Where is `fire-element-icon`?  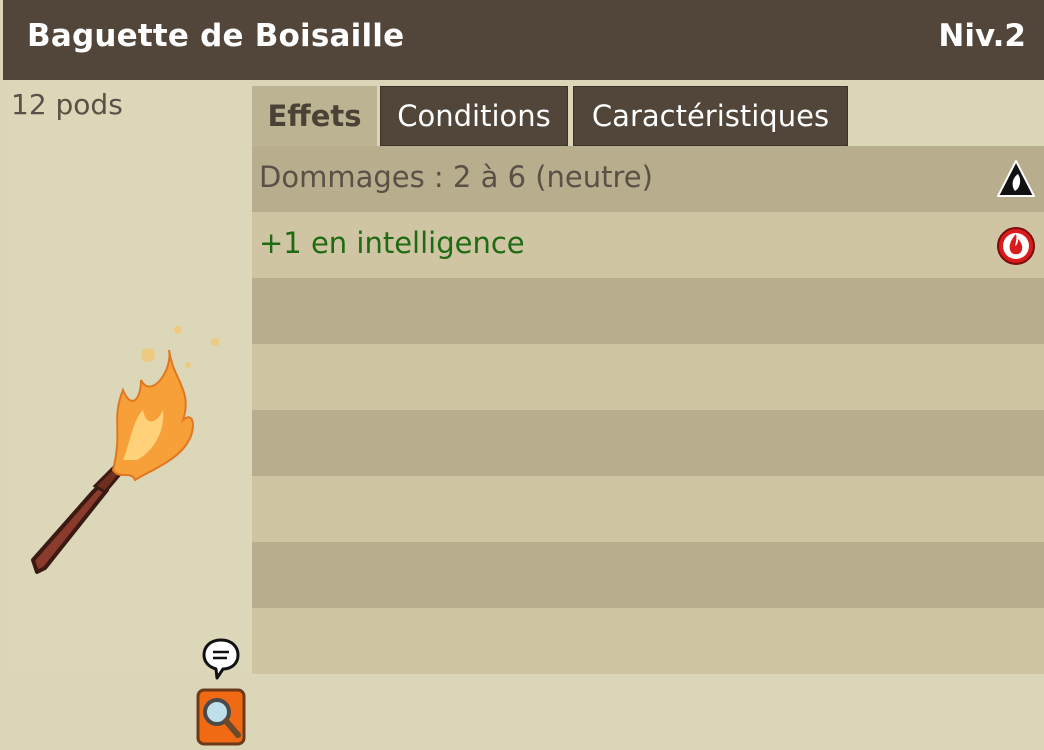
fire-element-icon is located at coordinates (1016, 246).